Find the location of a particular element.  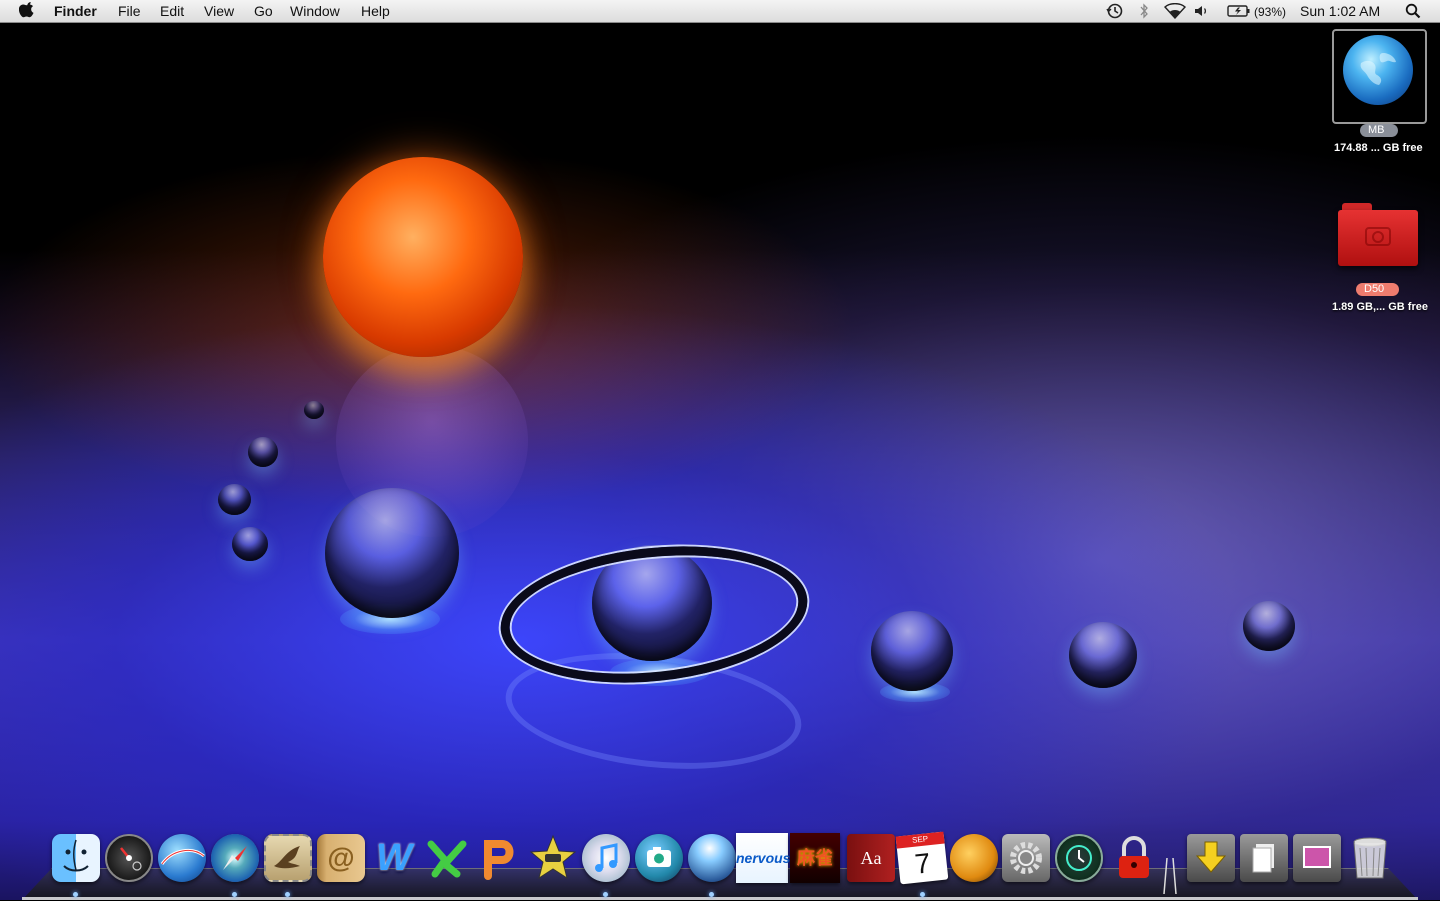

time-machine-app-icon is located at coordinates (1079, 858).